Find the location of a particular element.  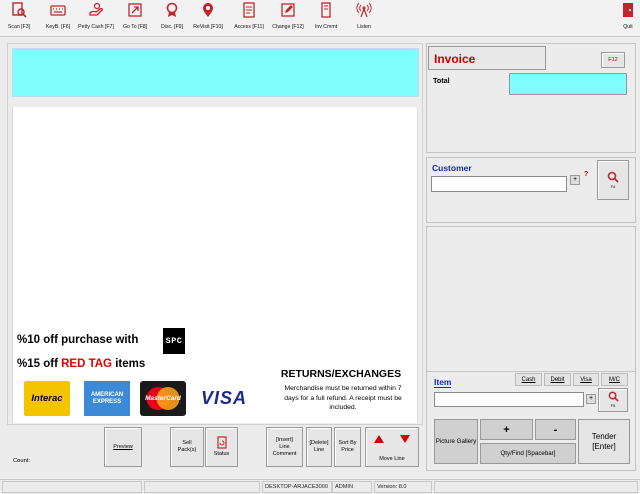

qty-plus-button: + is located at coordinates (506, 429).